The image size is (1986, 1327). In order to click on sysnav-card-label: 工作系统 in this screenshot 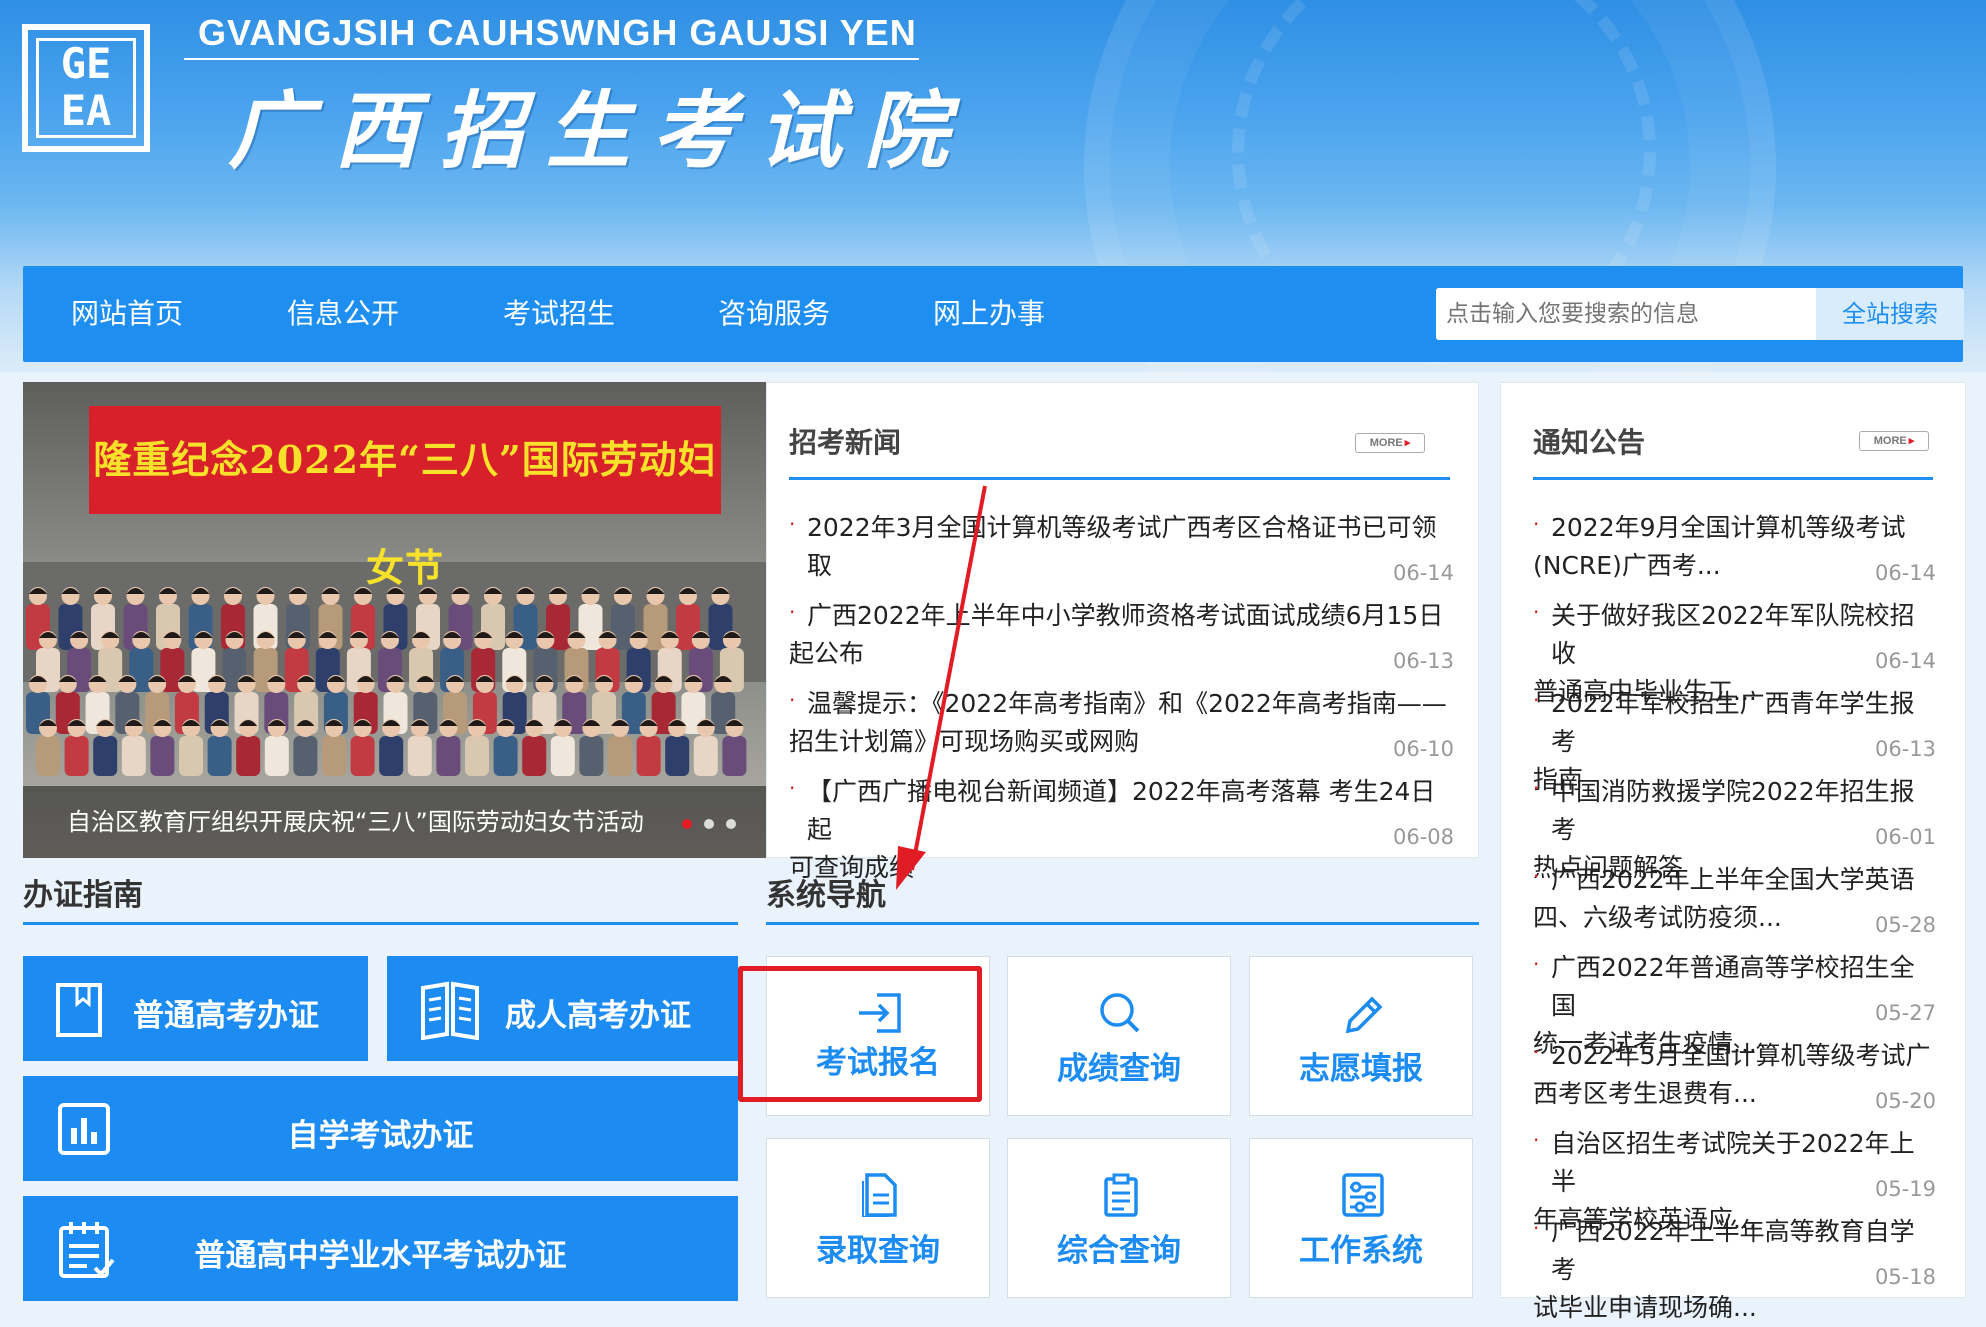, I will do `click(1361, 1251)`.